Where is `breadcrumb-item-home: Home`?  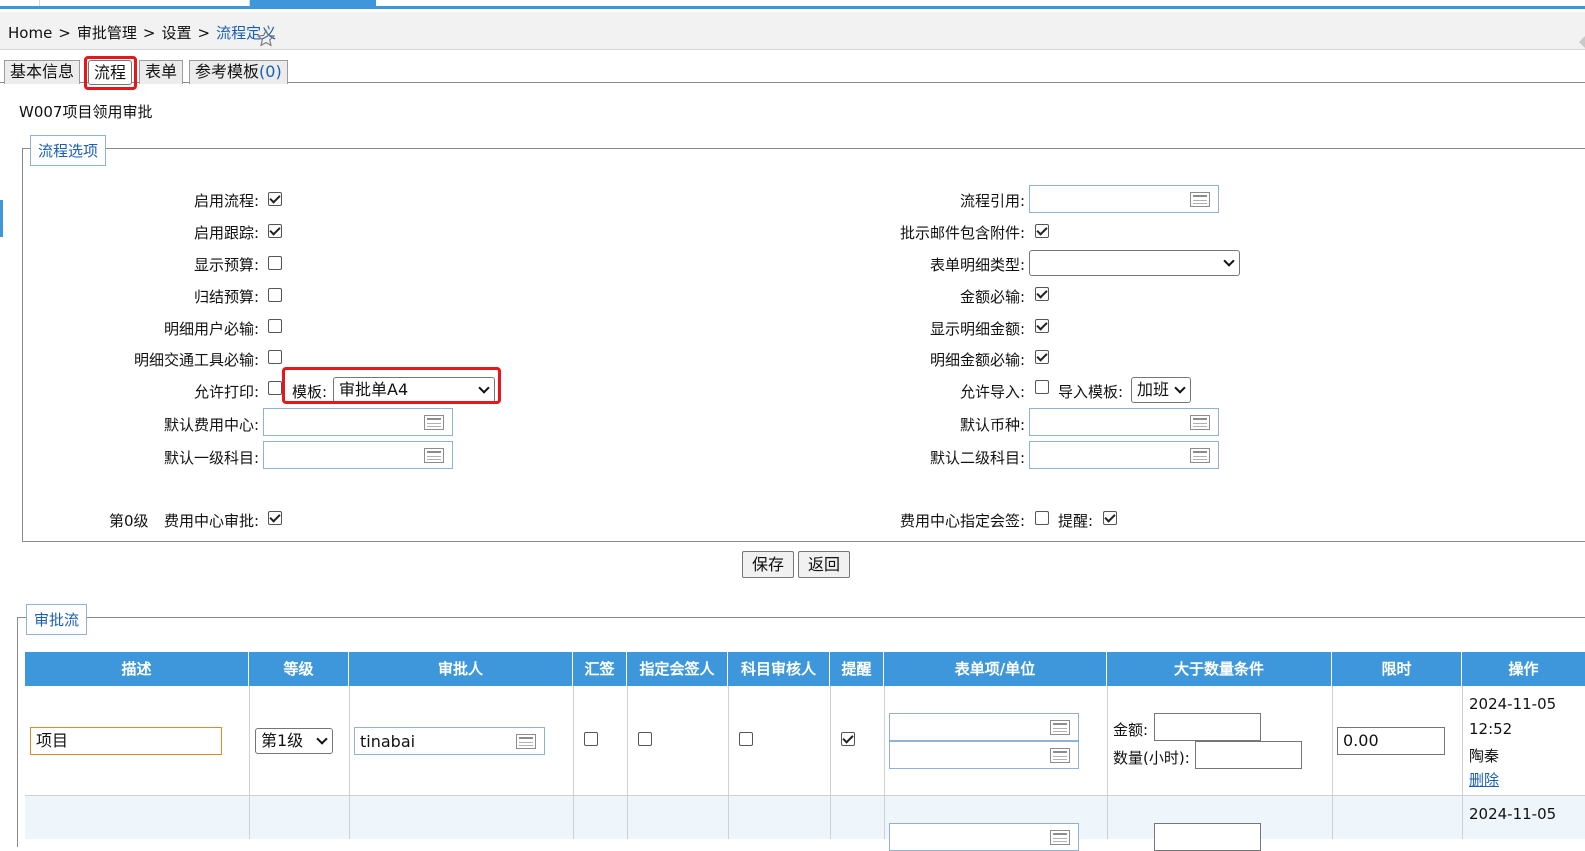
breadcrumb-item-home: Home is located at coordinates (30, 33).